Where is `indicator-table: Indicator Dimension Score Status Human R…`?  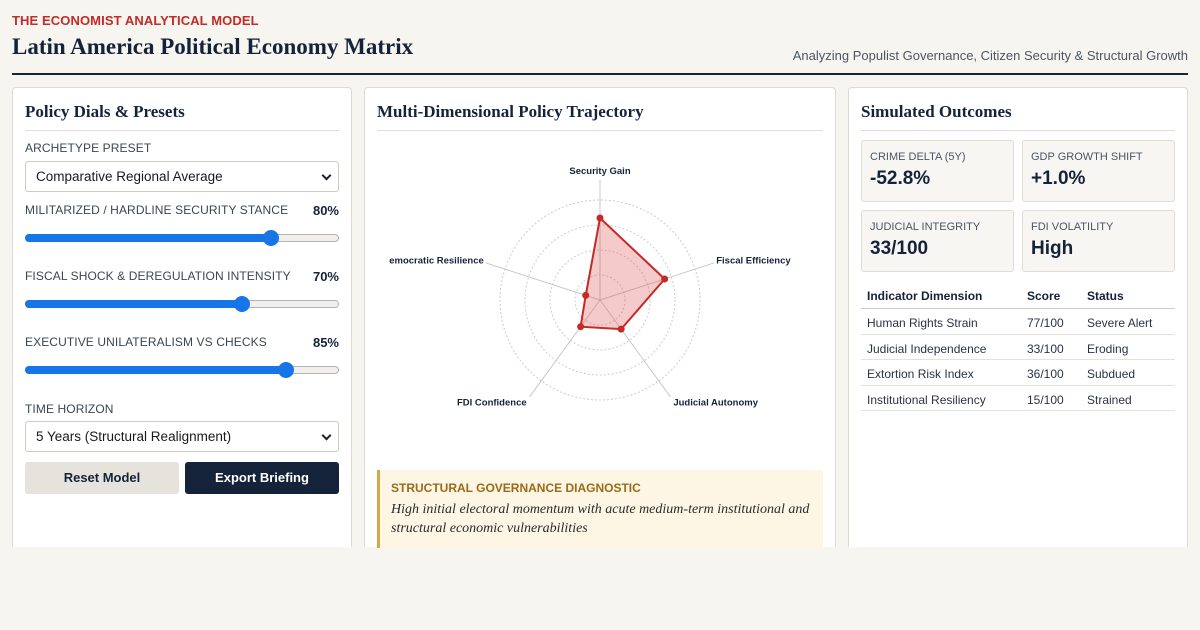
indicator-table: Indicator Dimension Score Status Human R… is located at coordinates (1018, 346).